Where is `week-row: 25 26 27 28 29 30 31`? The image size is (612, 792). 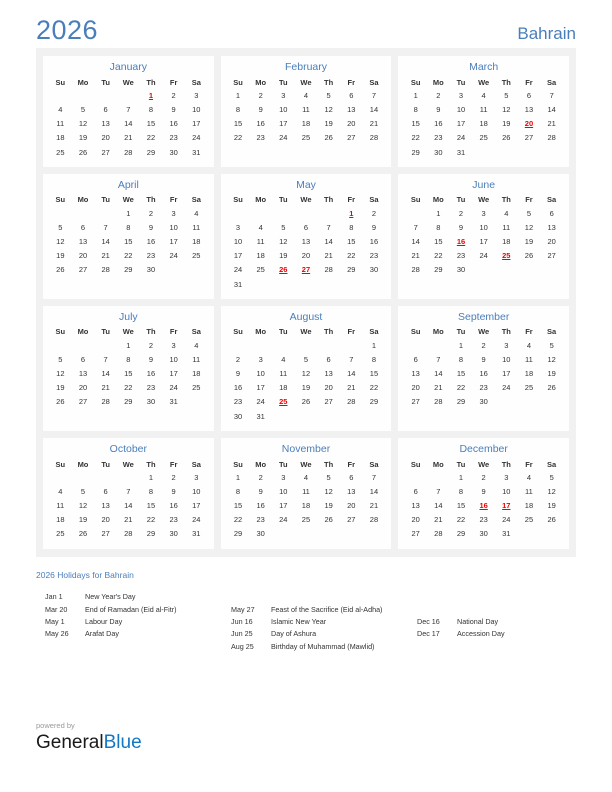 week-row: 25 26 27 28 29 30 31 is located at coordinates (128, 153).